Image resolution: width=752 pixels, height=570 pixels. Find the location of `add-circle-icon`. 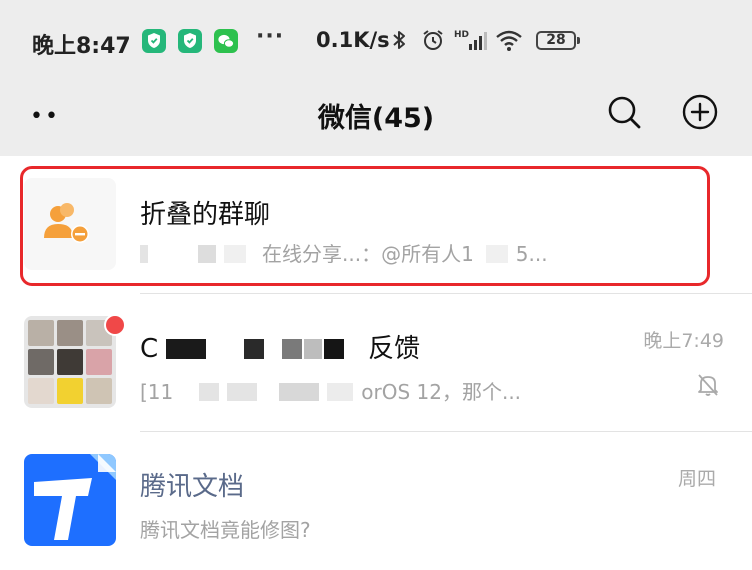

add-circle-icon is located at coordinates (700, 112).